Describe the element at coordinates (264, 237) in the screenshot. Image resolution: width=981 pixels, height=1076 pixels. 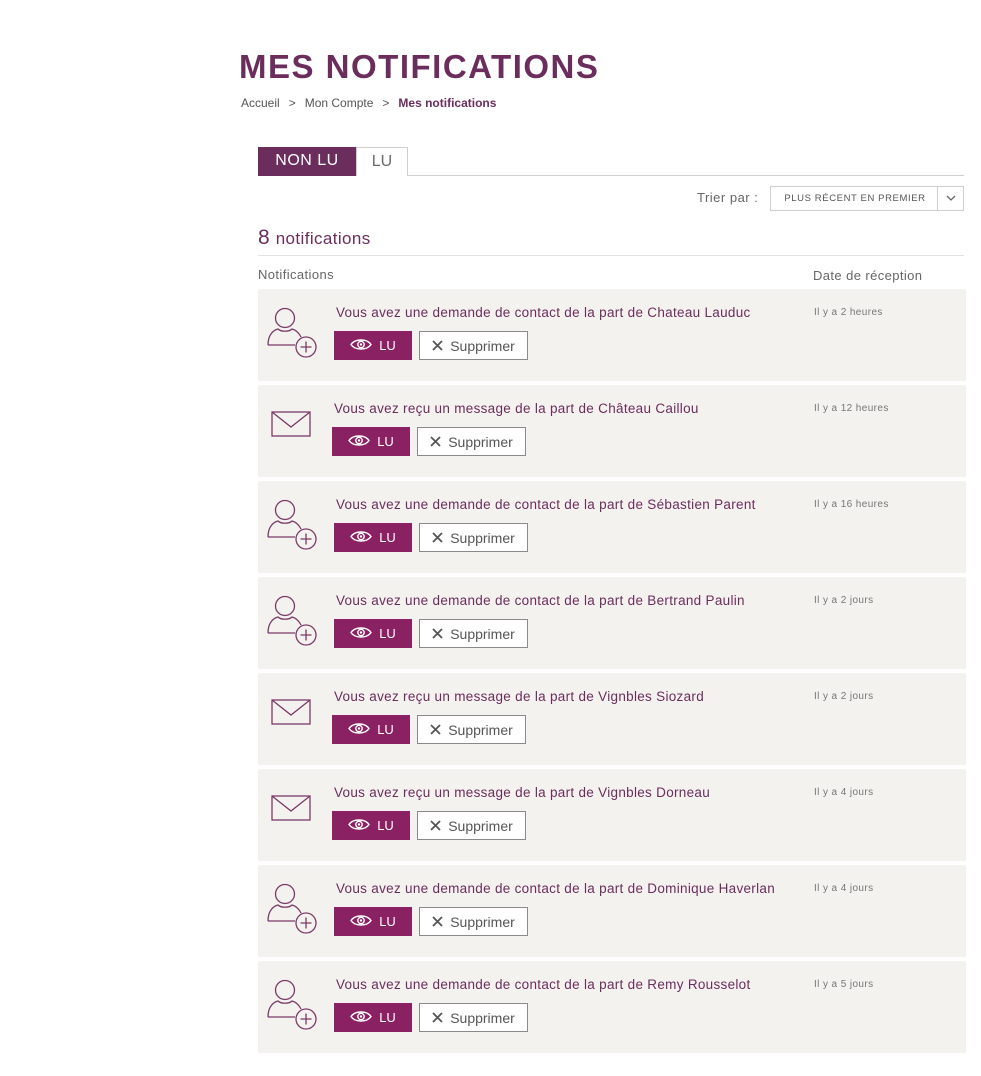
I see `notification-count-number: 8` at that location.